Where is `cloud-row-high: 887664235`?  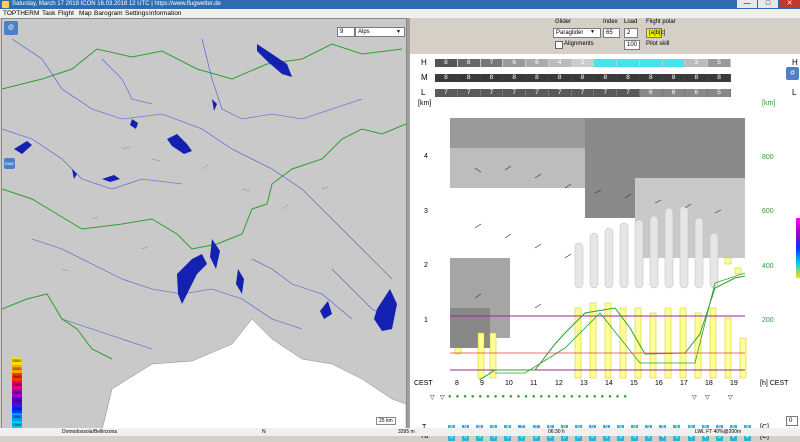 cloud-row-high: 887664235 is located at coordinates (583, 63).